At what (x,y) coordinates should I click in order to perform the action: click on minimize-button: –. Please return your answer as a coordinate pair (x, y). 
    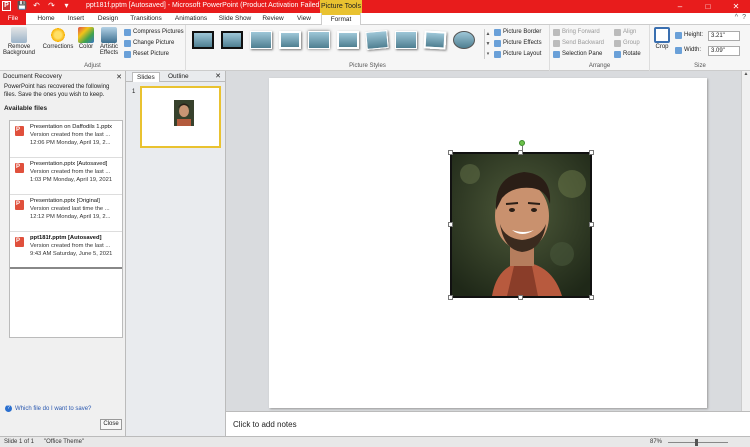
    Looking at the image, I should click on (680, 6).